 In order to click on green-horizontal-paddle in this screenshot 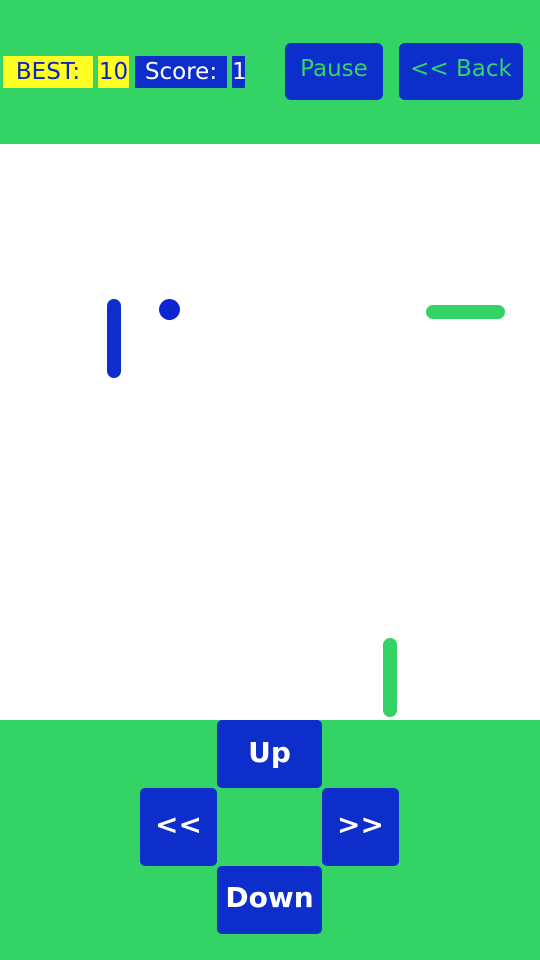, I will do `click(465, 312)`.